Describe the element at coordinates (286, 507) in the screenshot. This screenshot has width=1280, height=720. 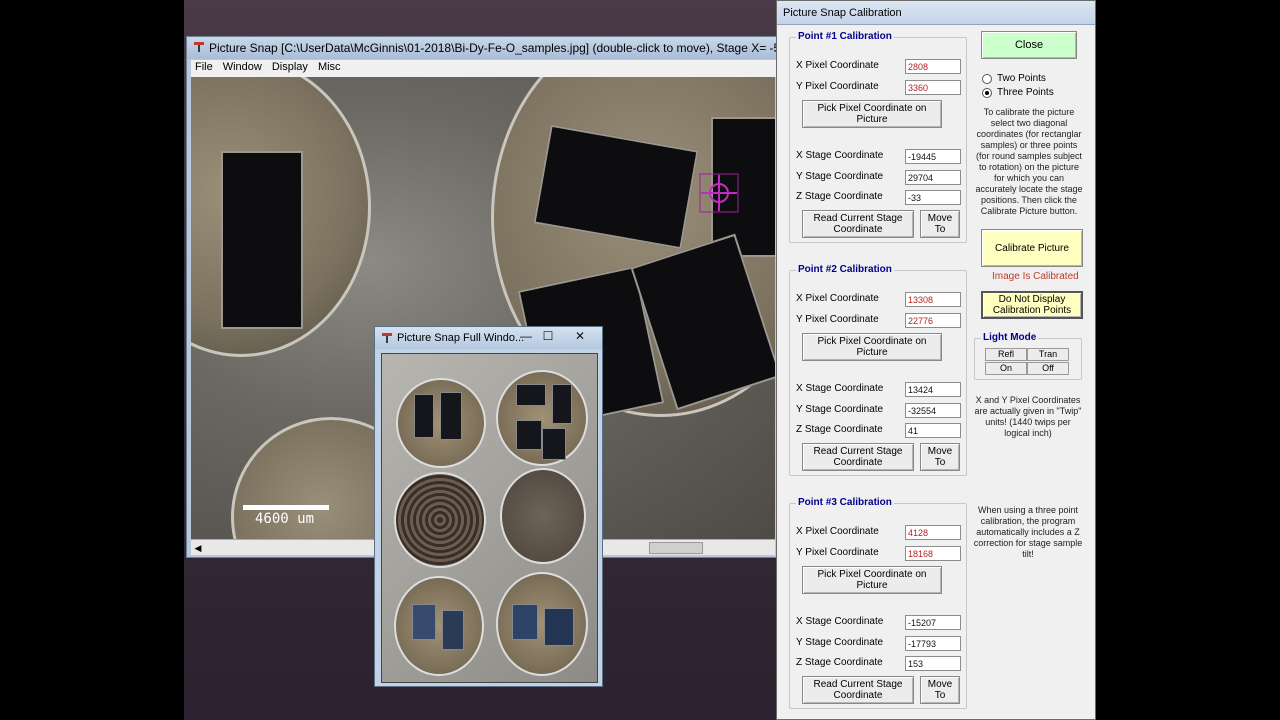
I see `scale-bar` at that location.